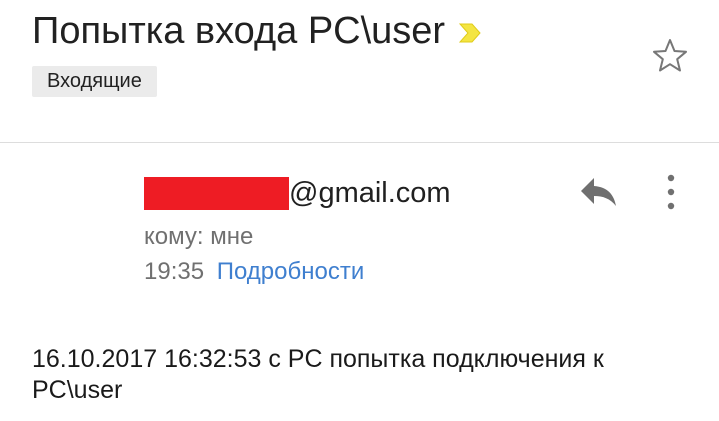  I want to click on time-row: 19:35 Подробности, so click(254, 272).